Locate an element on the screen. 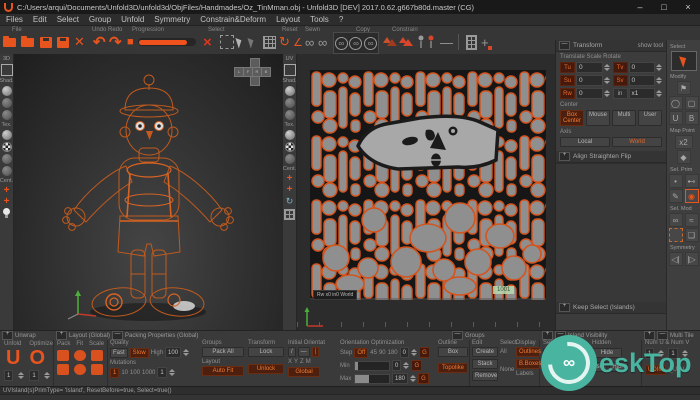  polygon-prim-icon: ✎ is located at coordinates (675, 196).